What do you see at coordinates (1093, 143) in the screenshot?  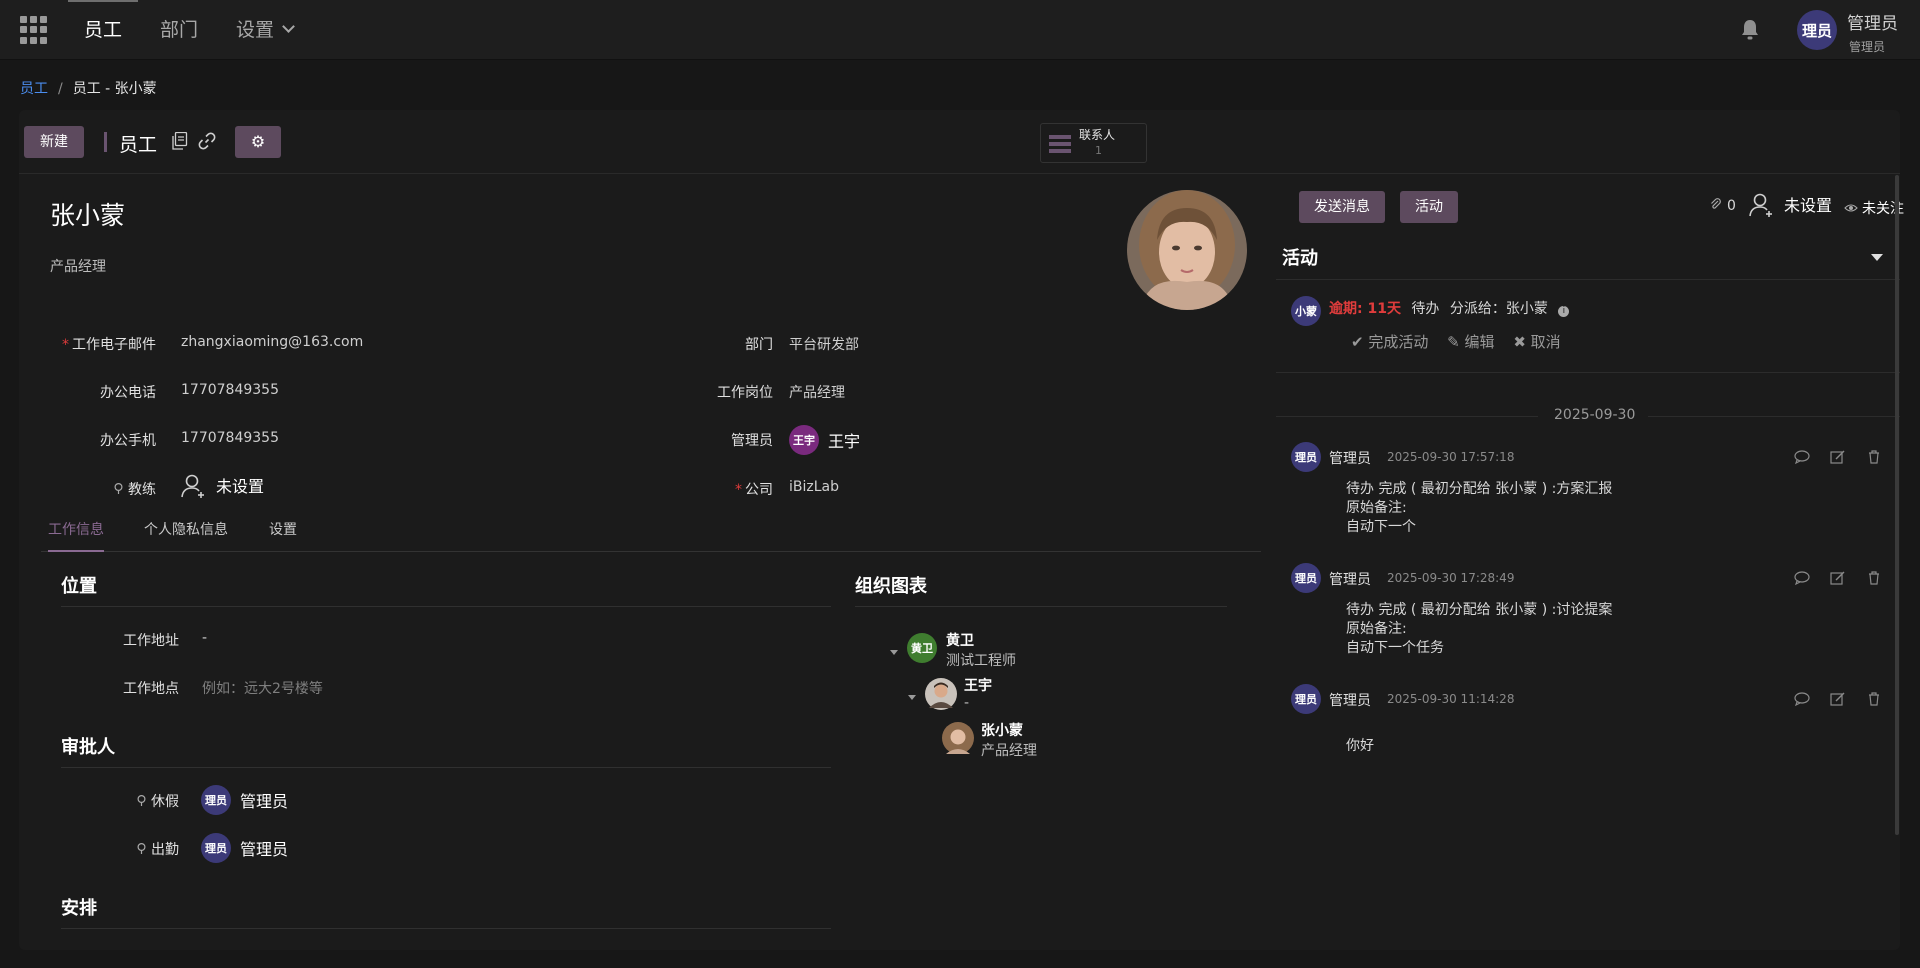 I see `contacts-smart-button: 联系人 1` at bounding box center [1093, 143].